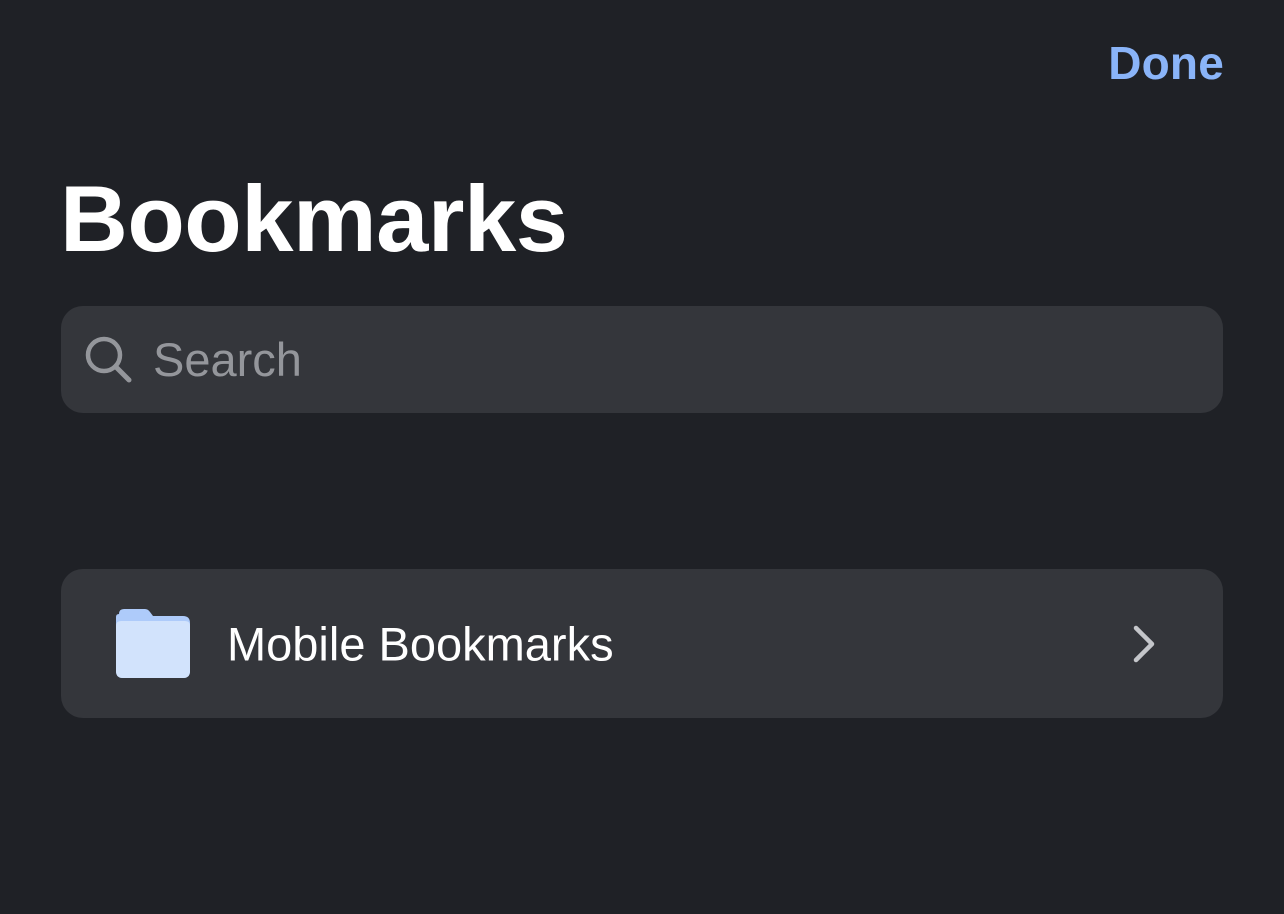 The height and width of the screenshot is (914, 1284). I want to click on list-item-mobile-bookmarks: Mobile Bookmarks, so click(642, 643).